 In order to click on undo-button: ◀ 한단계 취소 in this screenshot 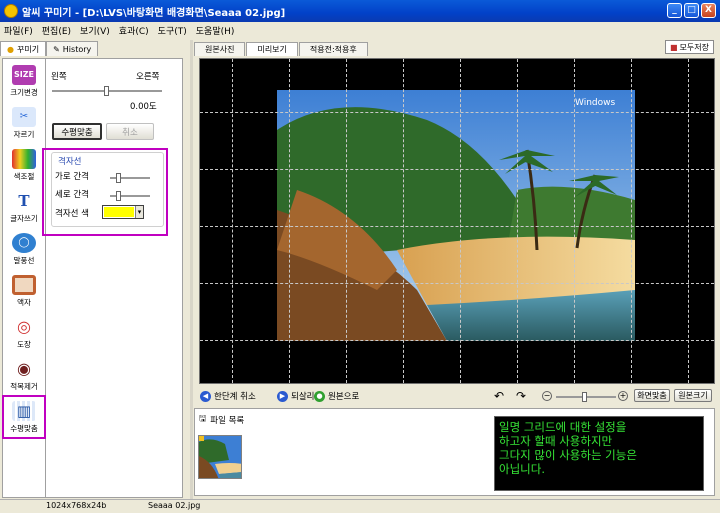, I will do `click(228, 396)`.